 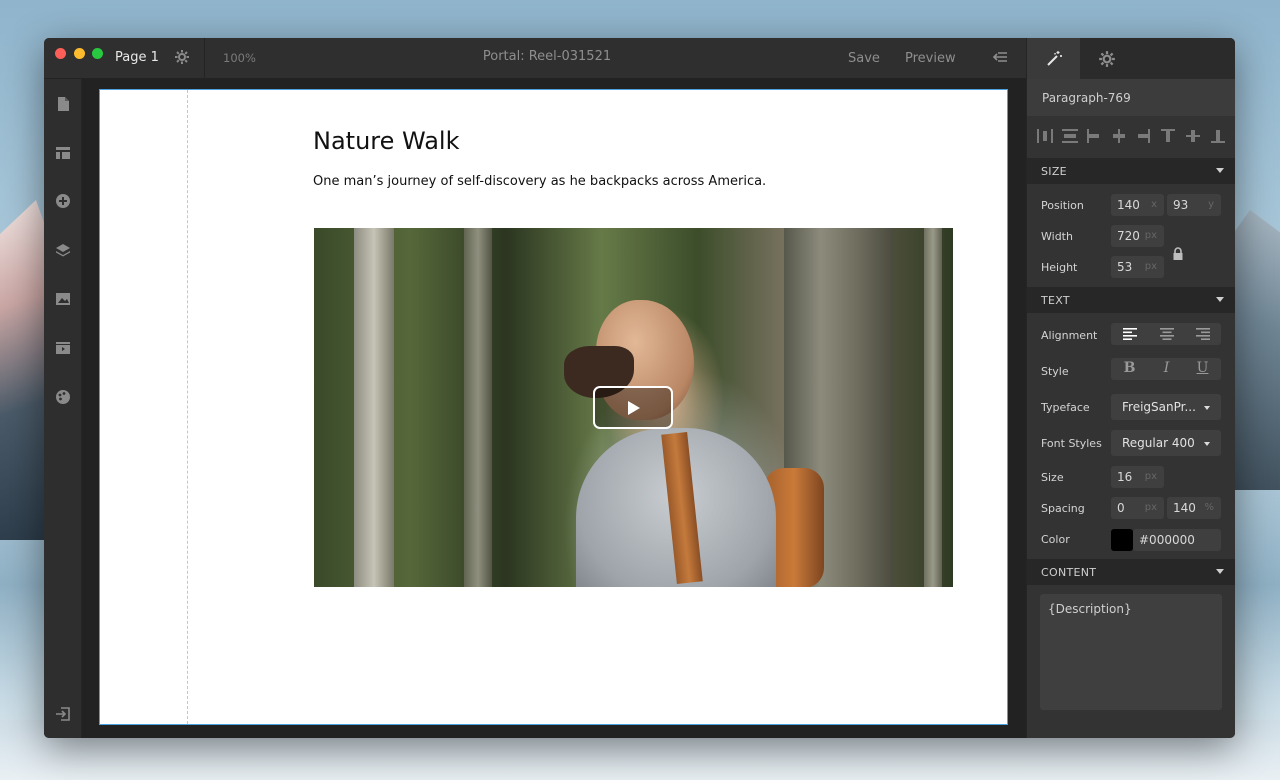 What do you see at coordinates (1131, 139) in the screenshot?
I see `alignment-tools` at bounding box center [1131, 139].